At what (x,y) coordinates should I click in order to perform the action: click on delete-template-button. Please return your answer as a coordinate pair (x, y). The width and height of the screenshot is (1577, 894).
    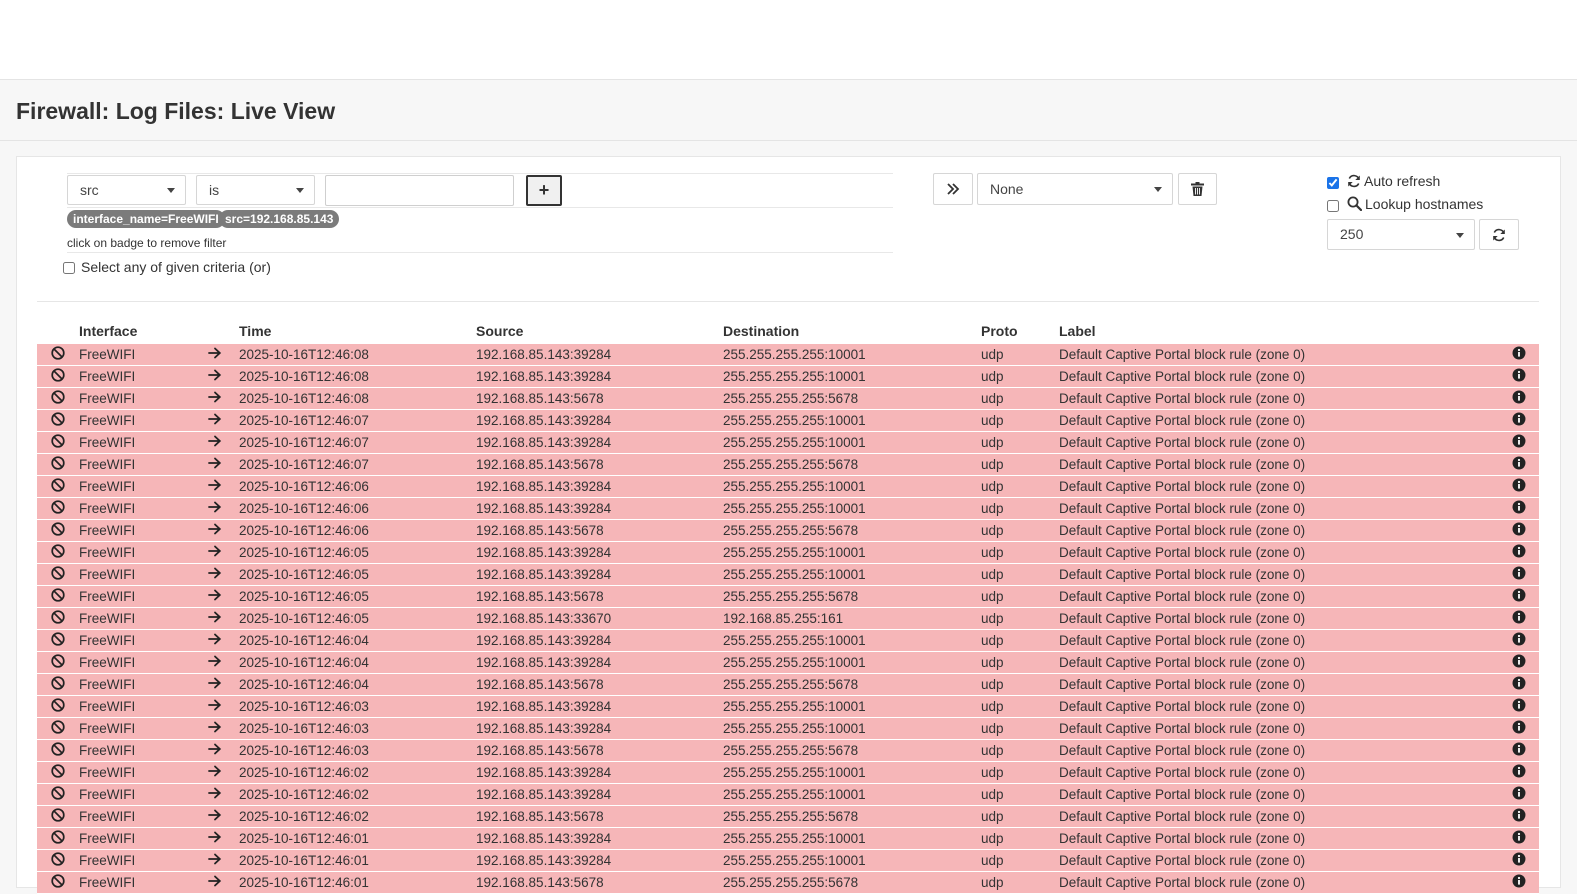
    Looking at the image, I should click on (1197, 189).